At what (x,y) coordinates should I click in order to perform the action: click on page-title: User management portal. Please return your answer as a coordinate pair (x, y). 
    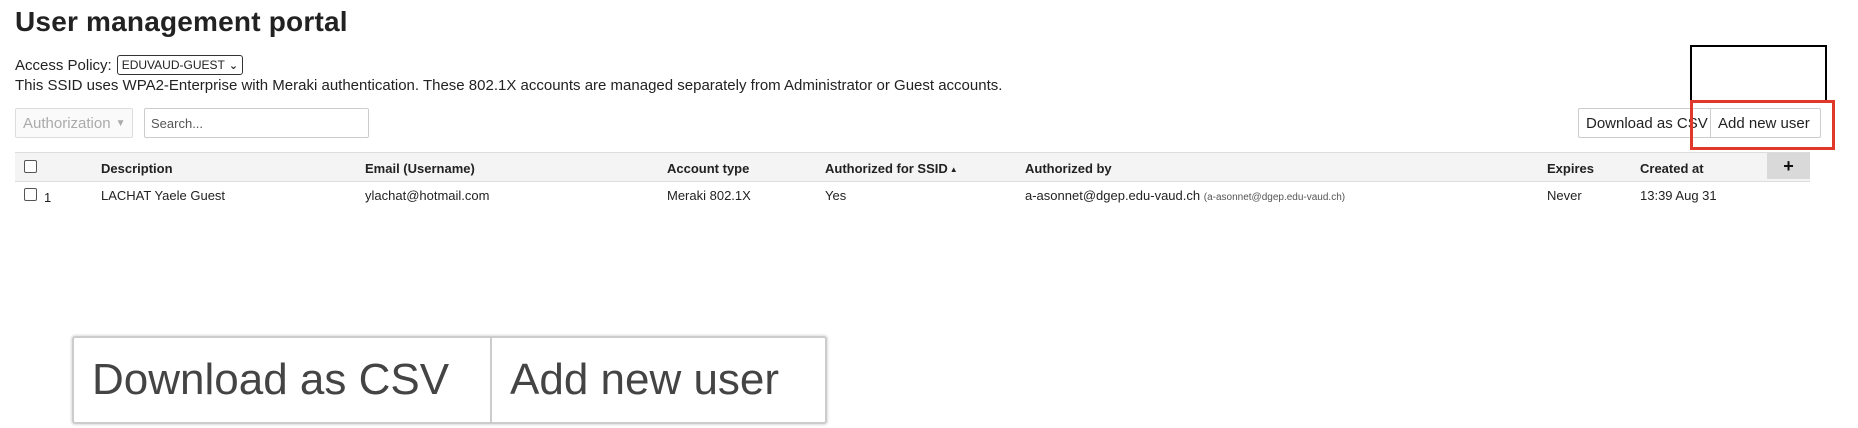
    Looking at the image, I should click on (181, 21).